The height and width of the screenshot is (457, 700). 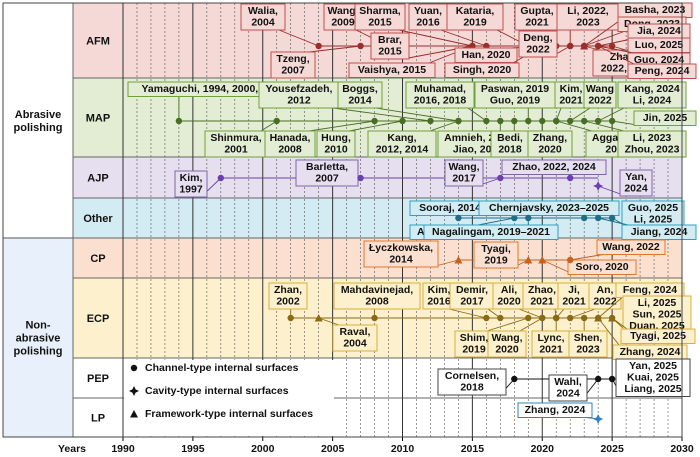 I want to click on row-name-other: Other, so click(x=98, y=219).